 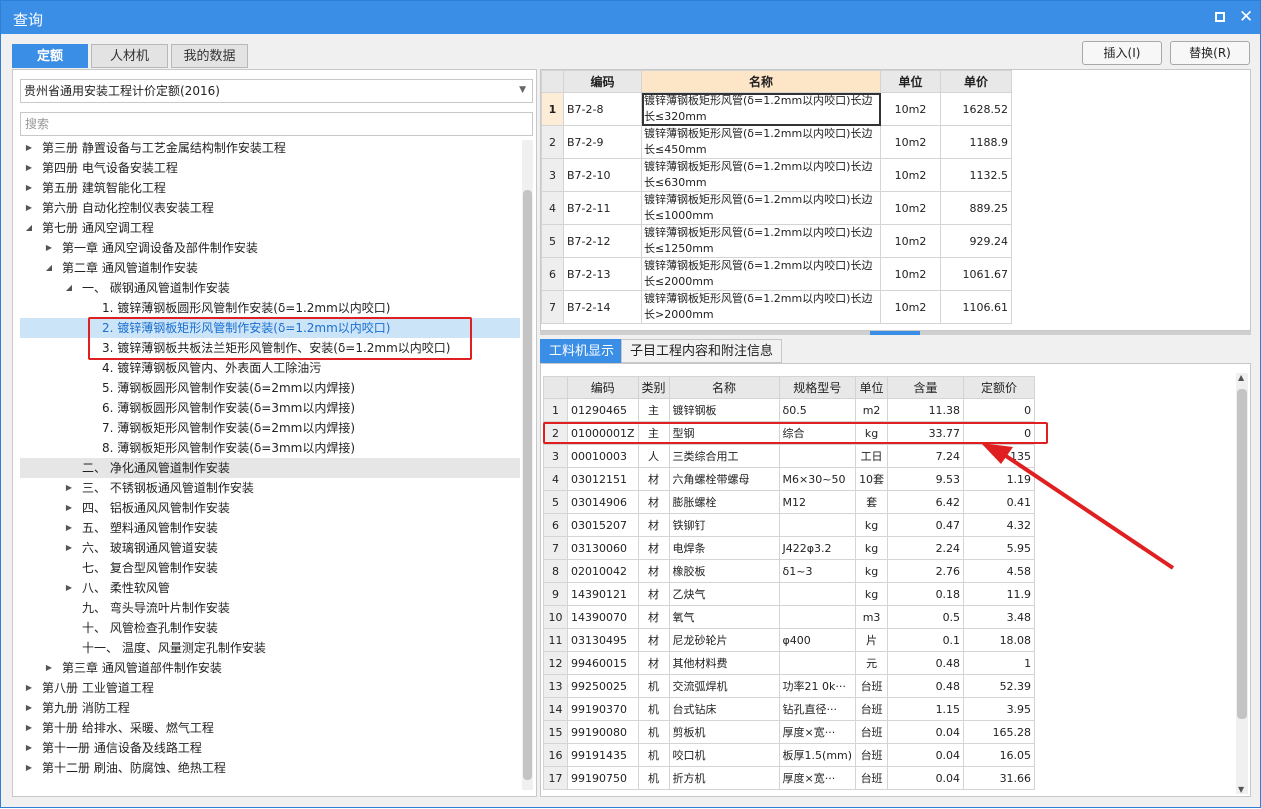 What do you see at coordinates (724, 617) in the screenshot?
I see `table-cell: 氧气` at bounding box center [724, 617].